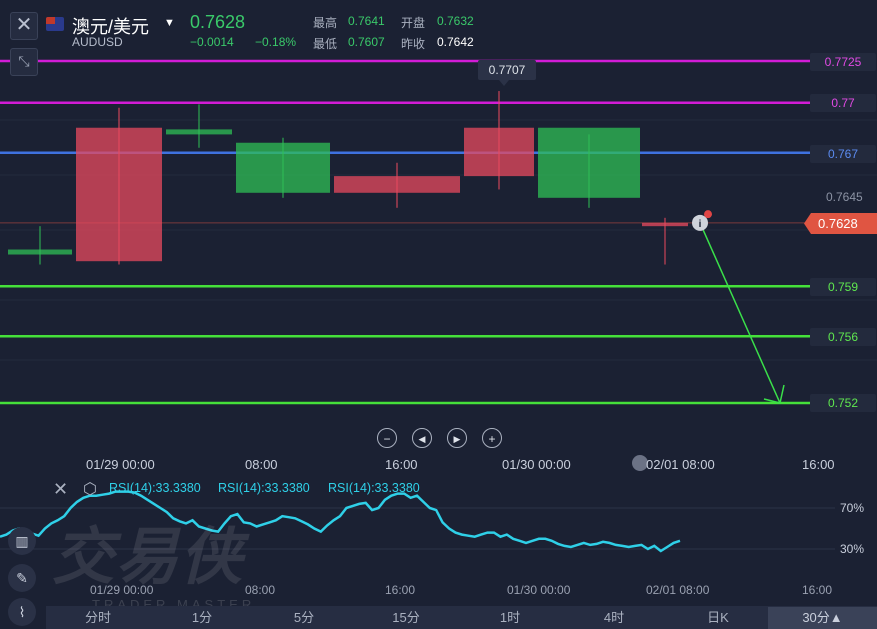  Describe the element at coordinates (536, 464) in the screenshot. I see `x-tick: 01/30 00:00` at that location.